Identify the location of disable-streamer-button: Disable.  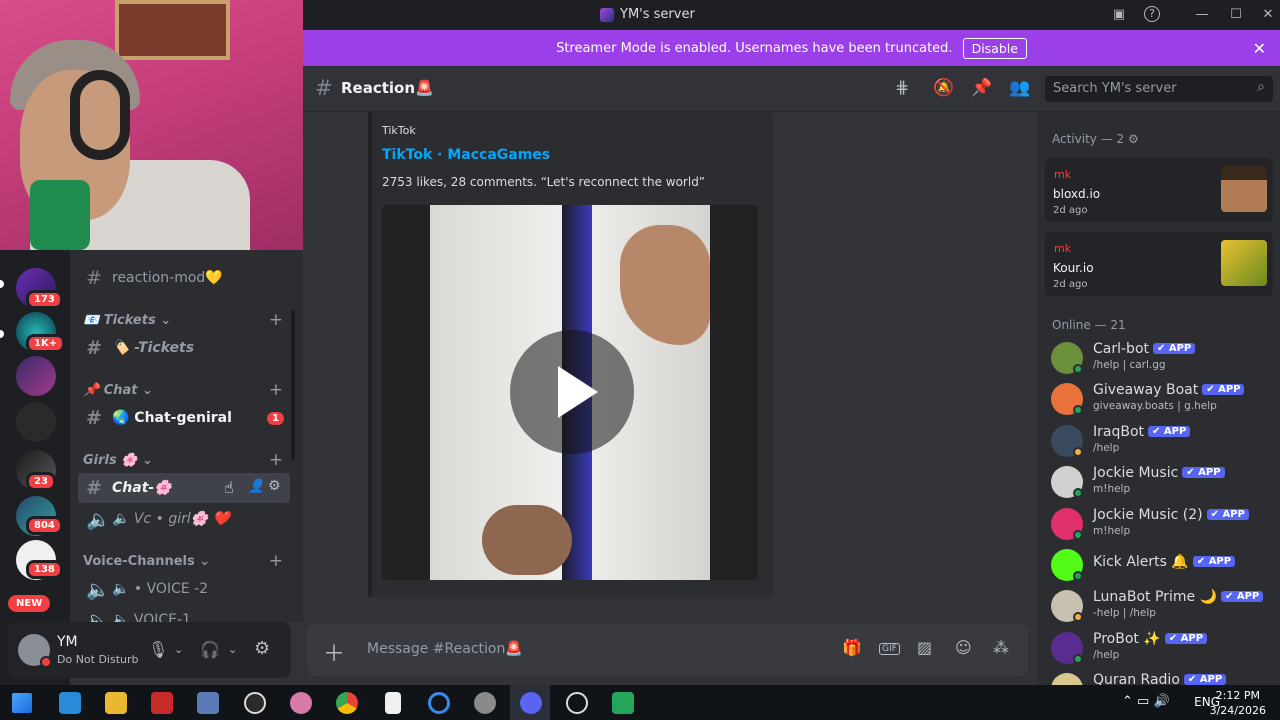
(994, 48).